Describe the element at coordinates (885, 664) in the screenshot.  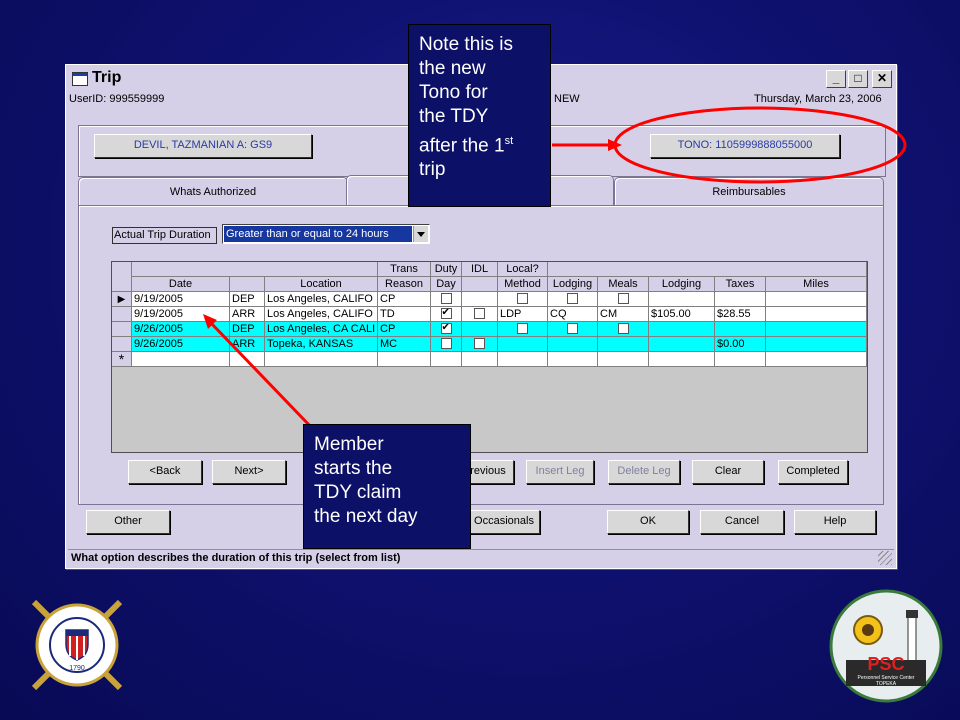
I see `svg-text: PSC` at that location.